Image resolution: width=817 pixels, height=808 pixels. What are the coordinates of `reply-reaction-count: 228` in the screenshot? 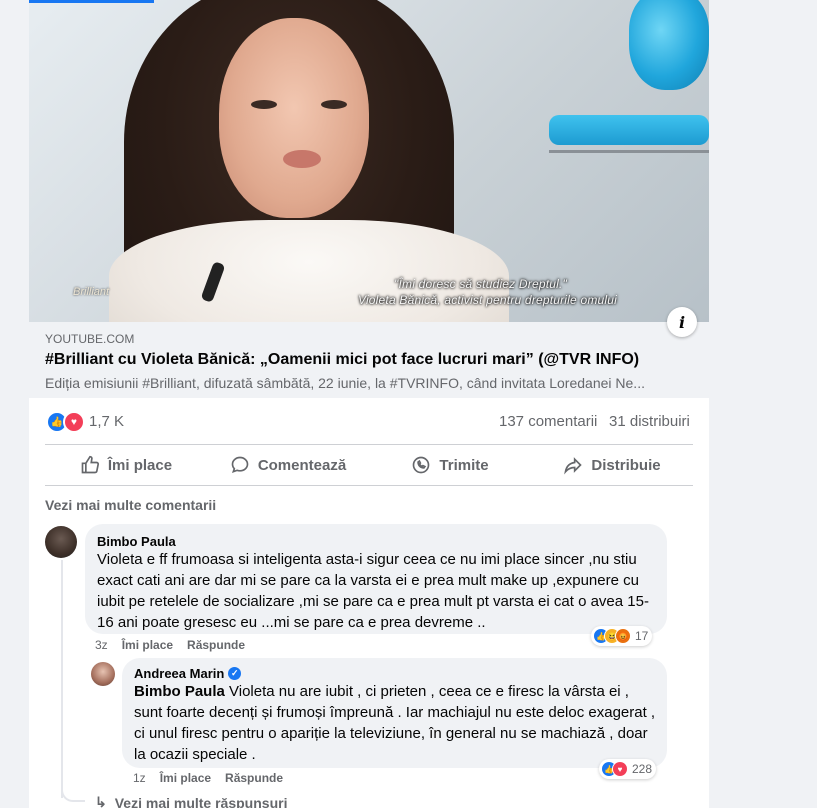 It's located at (642, 769).